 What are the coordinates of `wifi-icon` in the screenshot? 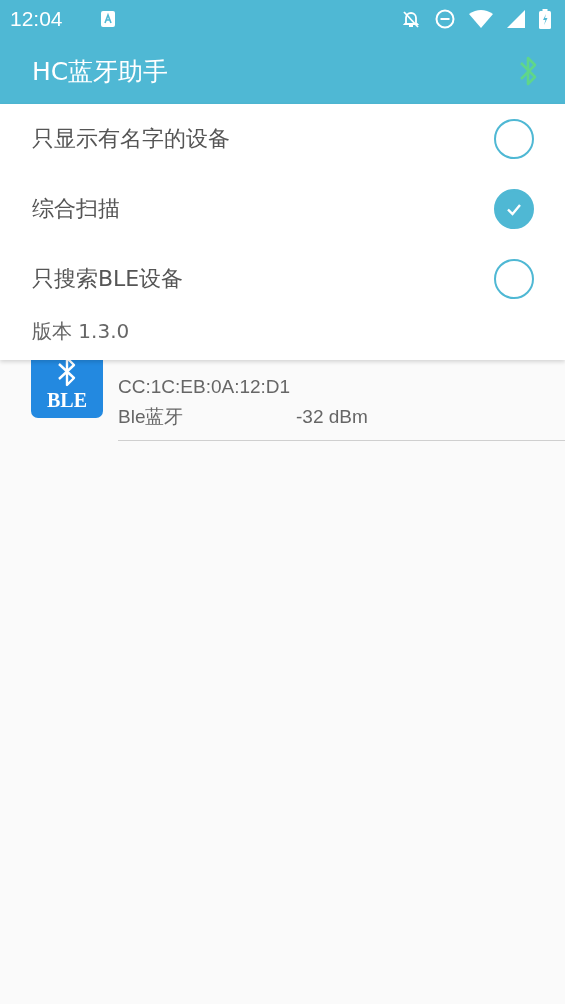 It's located at (481, 19).